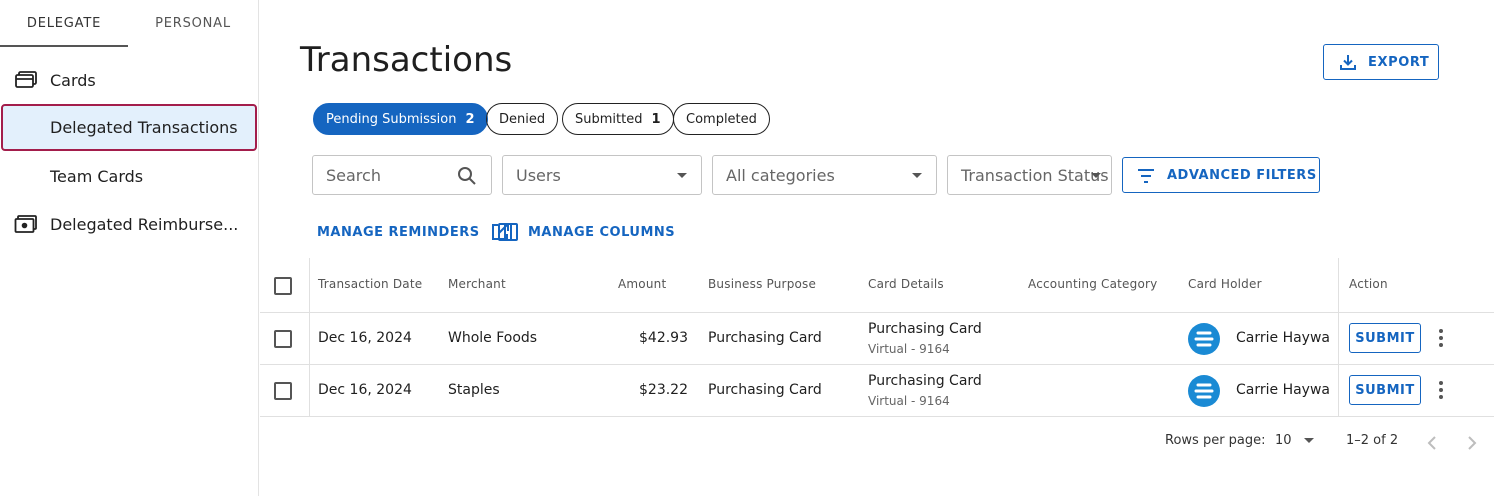 The height and width of the screenshot is (496, 1494). I want to click on chip-count: 1, so click(656, 119).